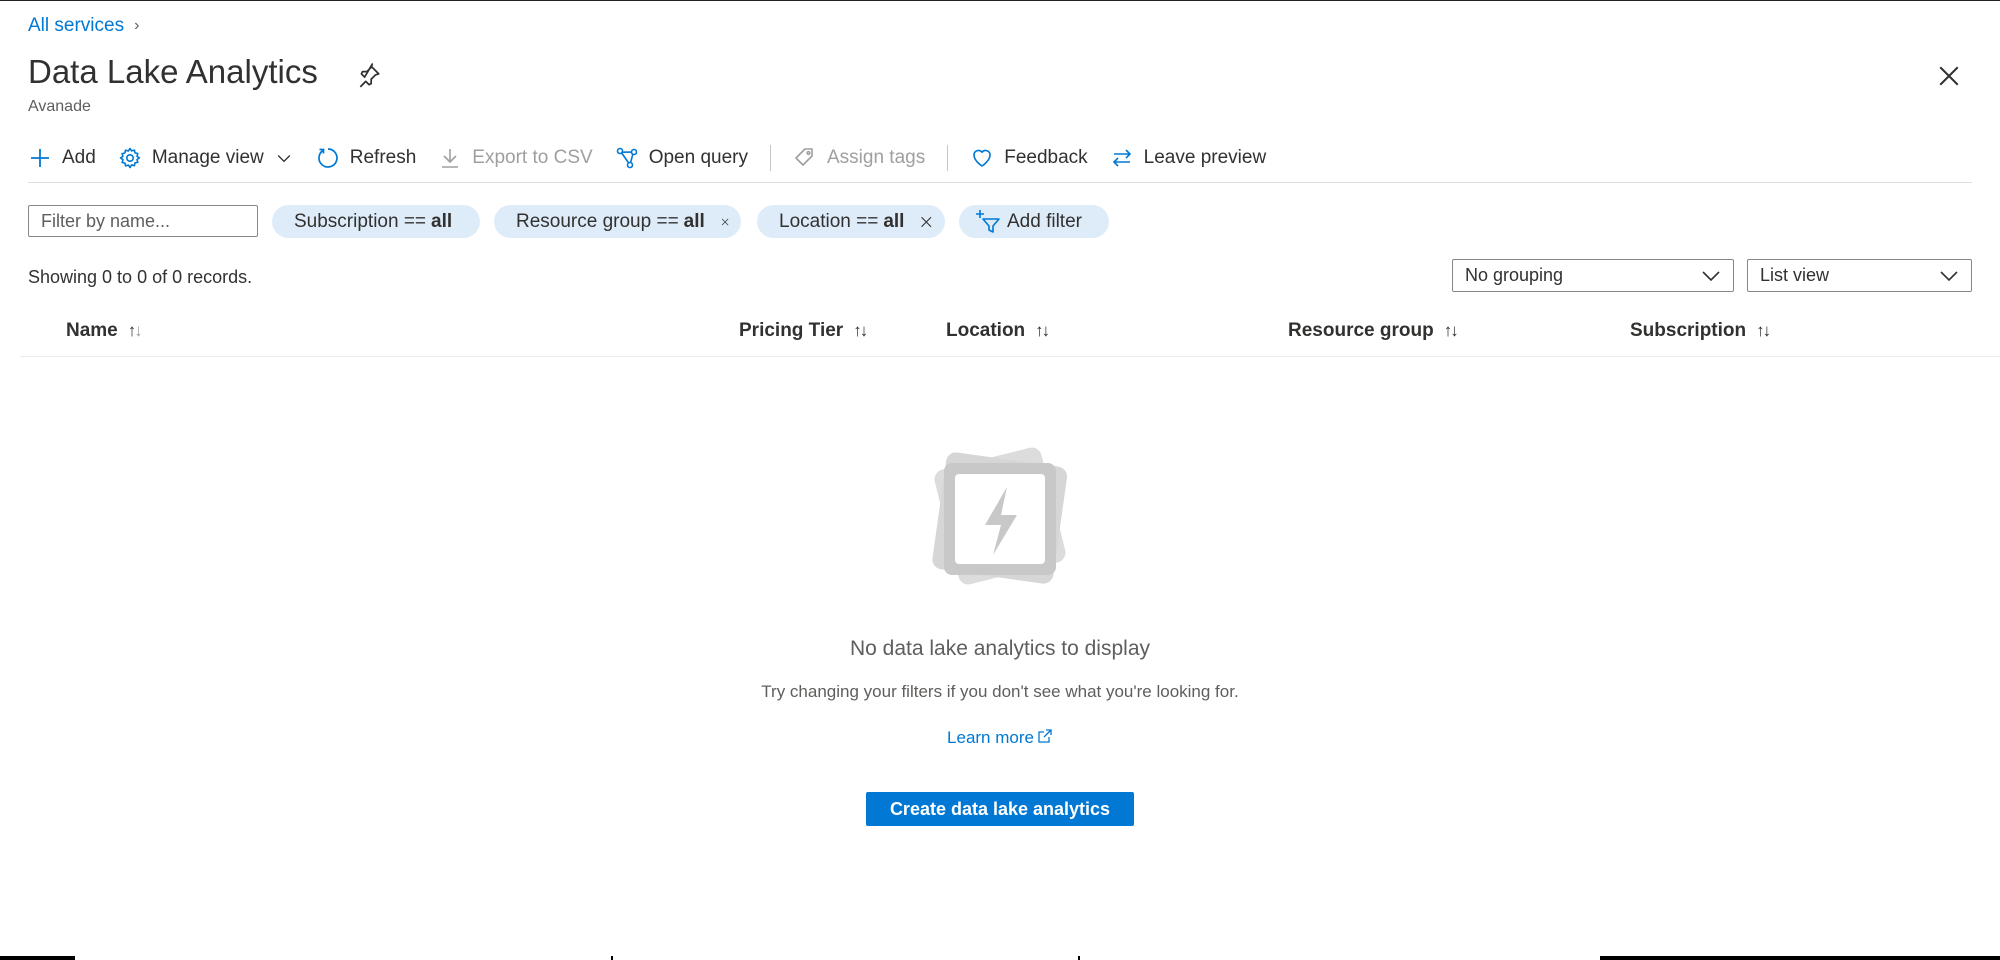 Image resolution: width=2000 pixels, height=960 pixels. I want to click on lightning-icon, so click(1000, 516).